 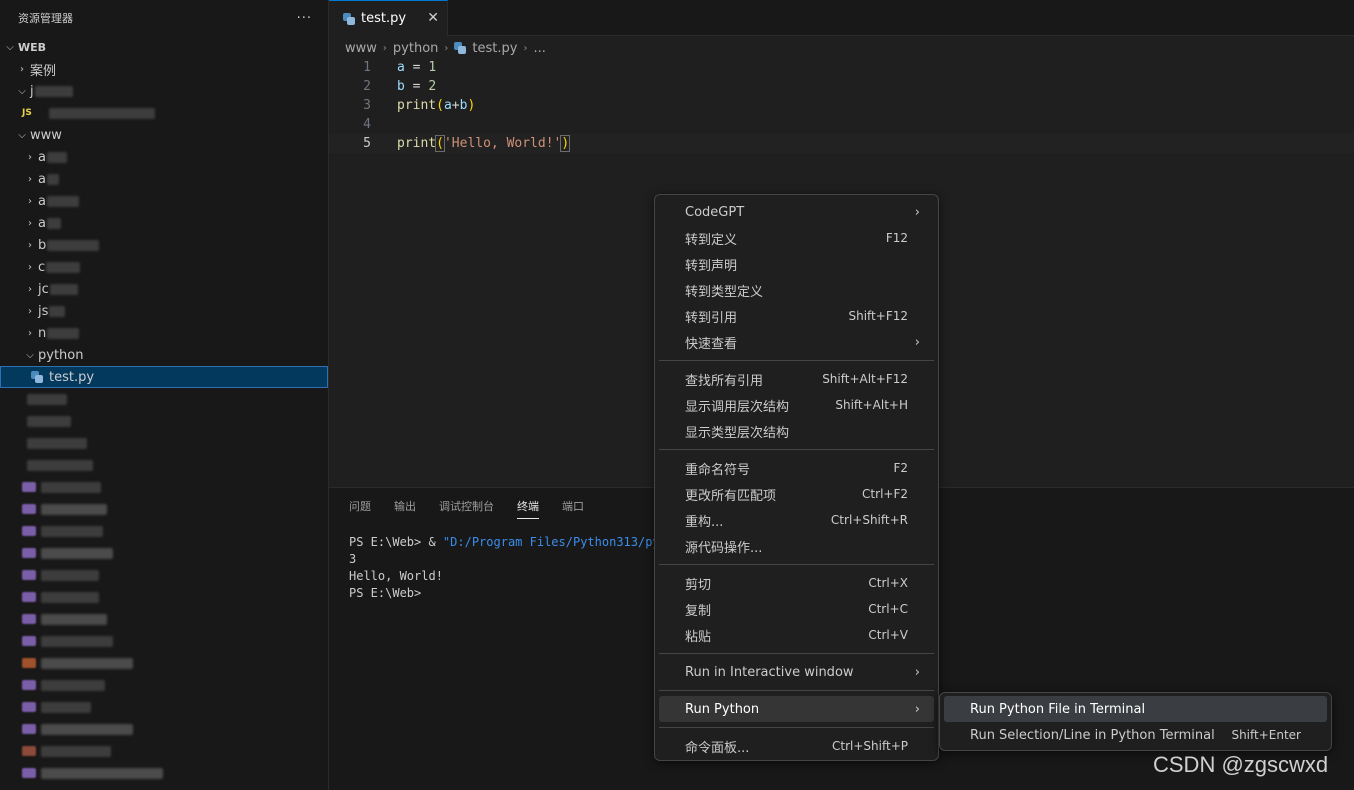 What do you see at coordinates (494, 48) in the screenshot?
I see `breadcrumb-item: test.py` at bounding box center [494, 48].